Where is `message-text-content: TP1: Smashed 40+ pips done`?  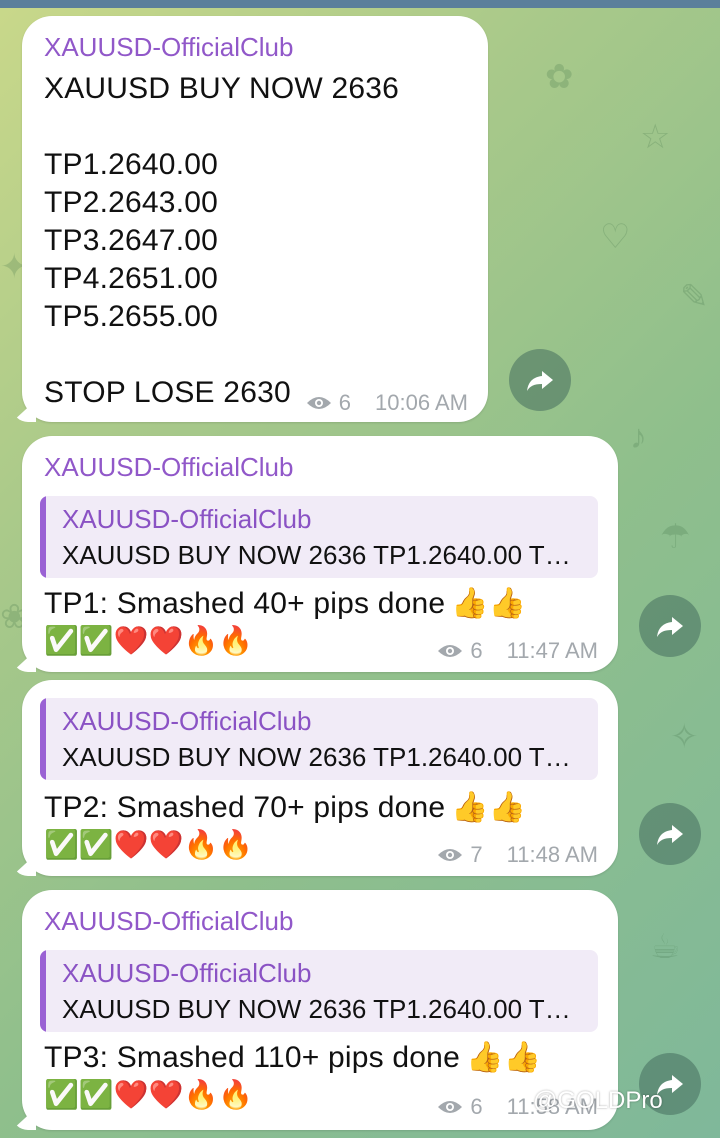
message-text-content: TP1: Smashed 40+ pips done is located at coordinates (245, 603).